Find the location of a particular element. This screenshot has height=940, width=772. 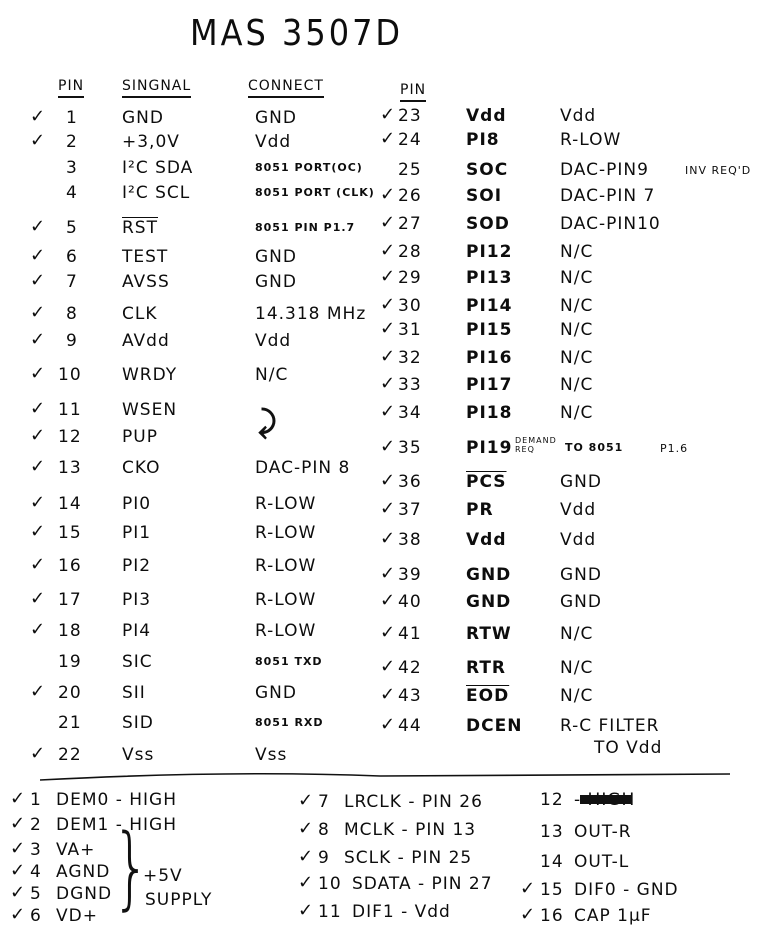

pin-signal: Vss is located at coordinates (138, 755).